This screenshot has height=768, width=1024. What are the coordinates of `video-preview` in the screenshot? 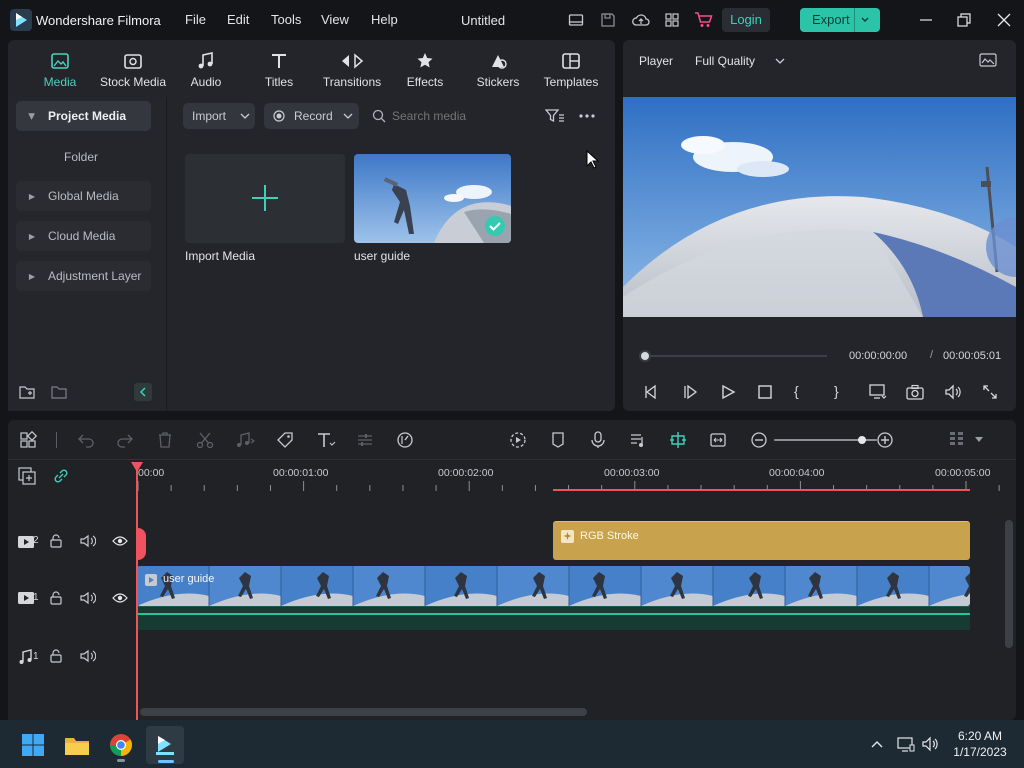 It's located at (819, 207).